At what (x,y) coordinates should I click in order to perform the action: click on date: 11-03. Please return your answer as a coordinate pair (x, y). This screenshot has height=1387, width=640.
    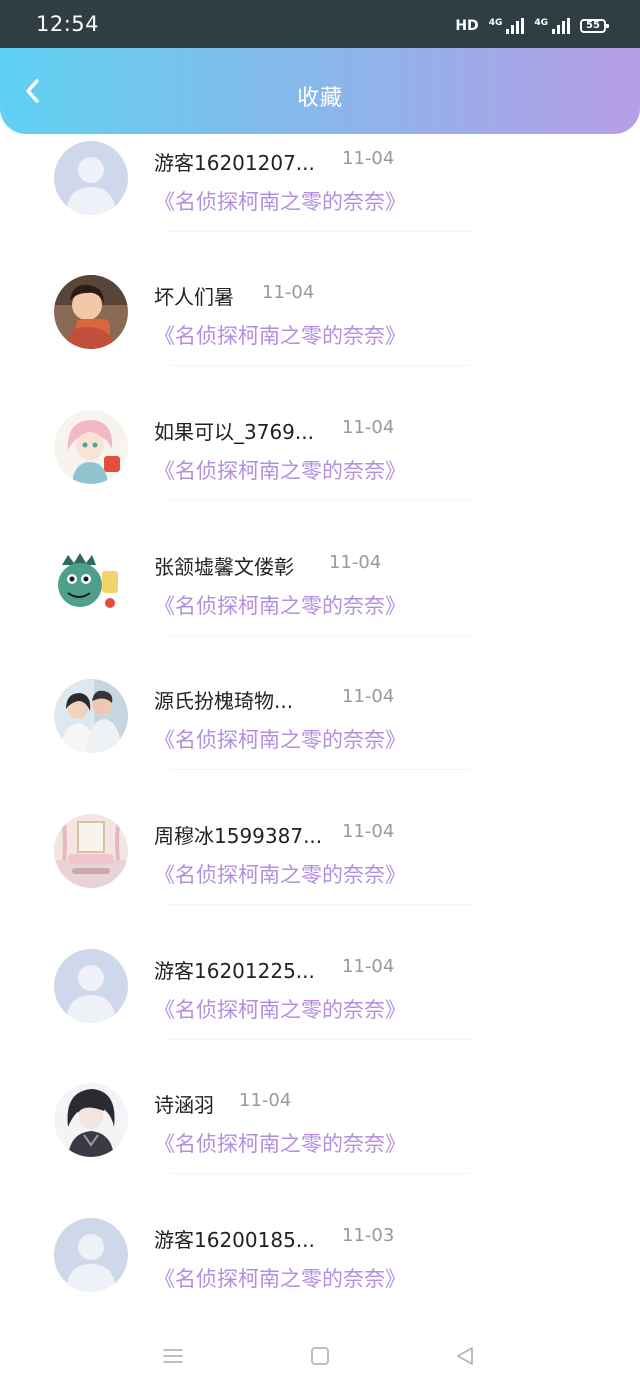
    Looking at the image, I should click on (368, 1235).